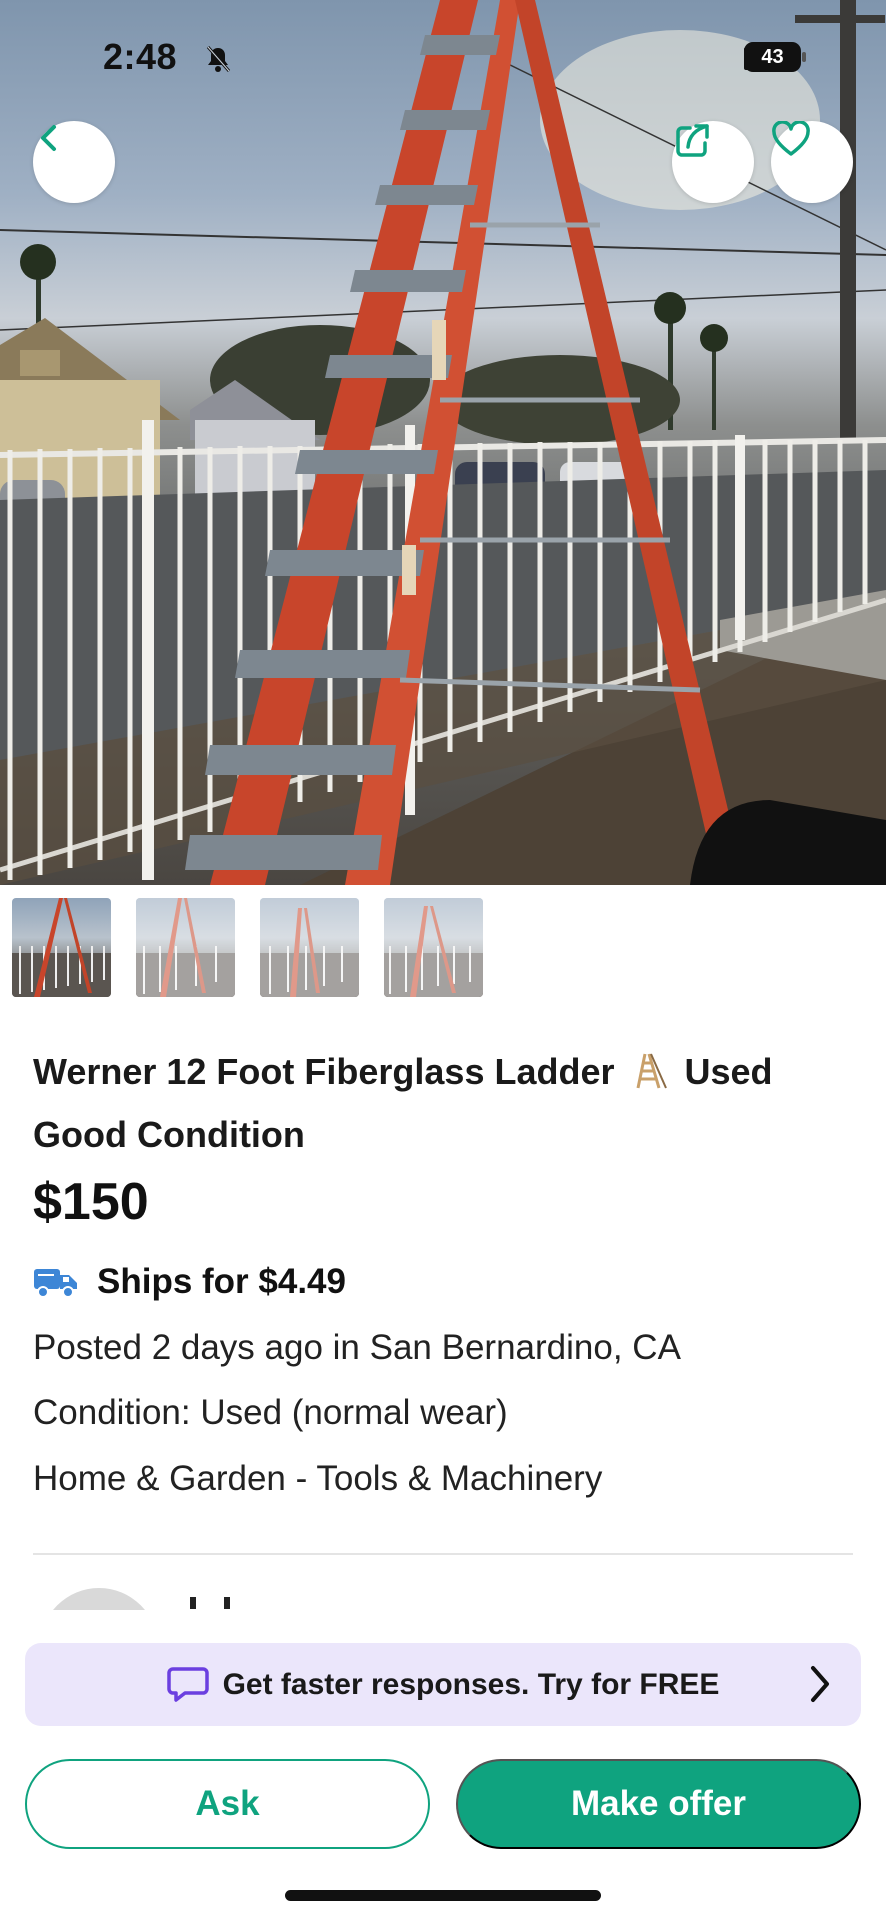 This screenshot has height=1920, width=886. I want to click on chevron-left-icon, so click(48, 138).